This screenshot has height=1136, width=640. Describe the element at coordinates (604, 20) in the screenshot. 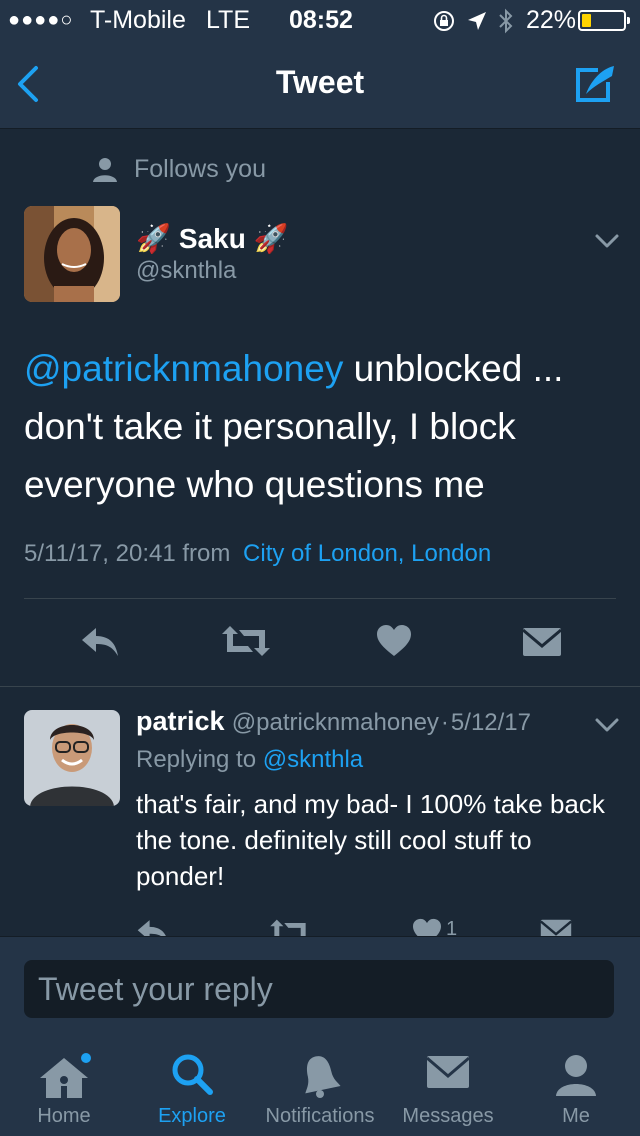

I see `battery-icon` at that location.